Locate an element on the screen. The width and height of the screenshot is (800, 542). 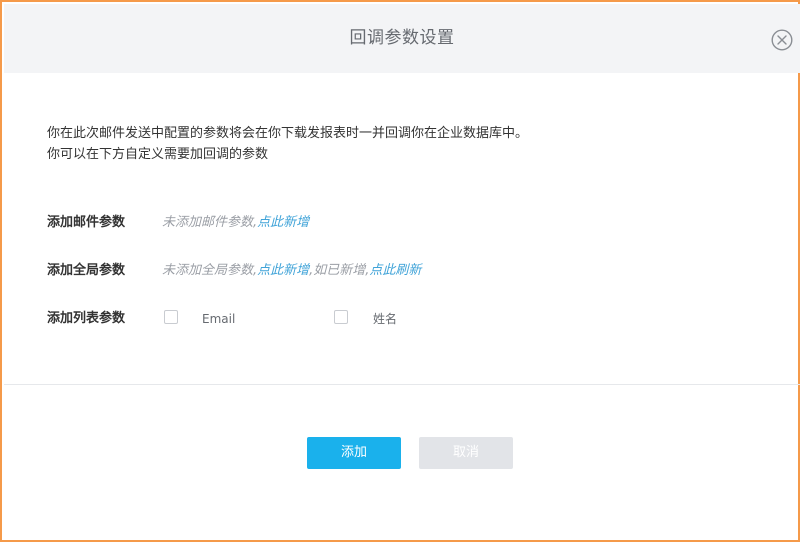
add-button: 添加 is located at coordinates (354, 453).